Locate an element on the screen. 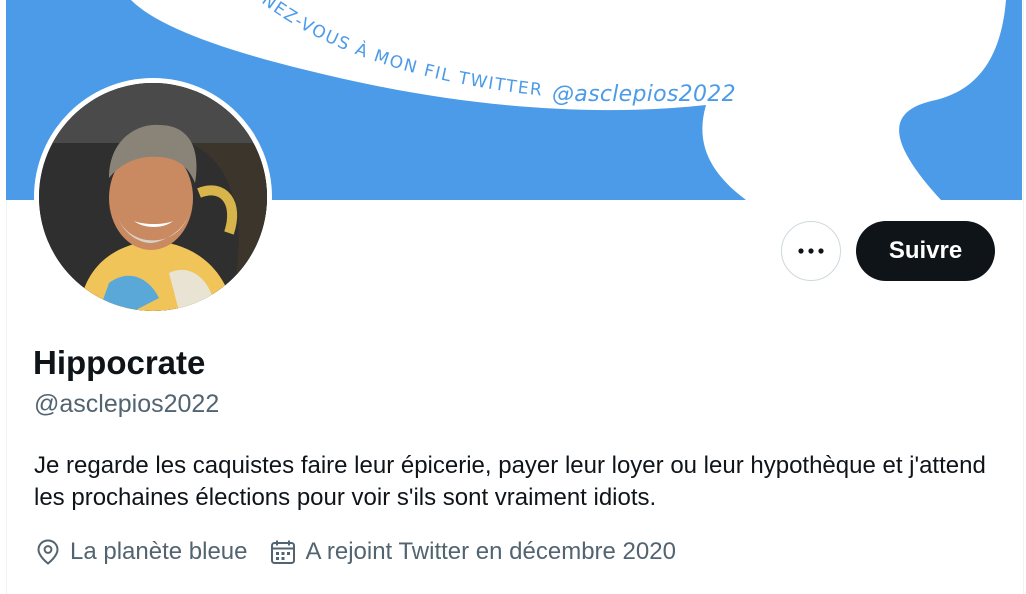 The width and height of the screenshot is (1026, 594). location-text: La planète bleue is located at coordinates (159, 551).